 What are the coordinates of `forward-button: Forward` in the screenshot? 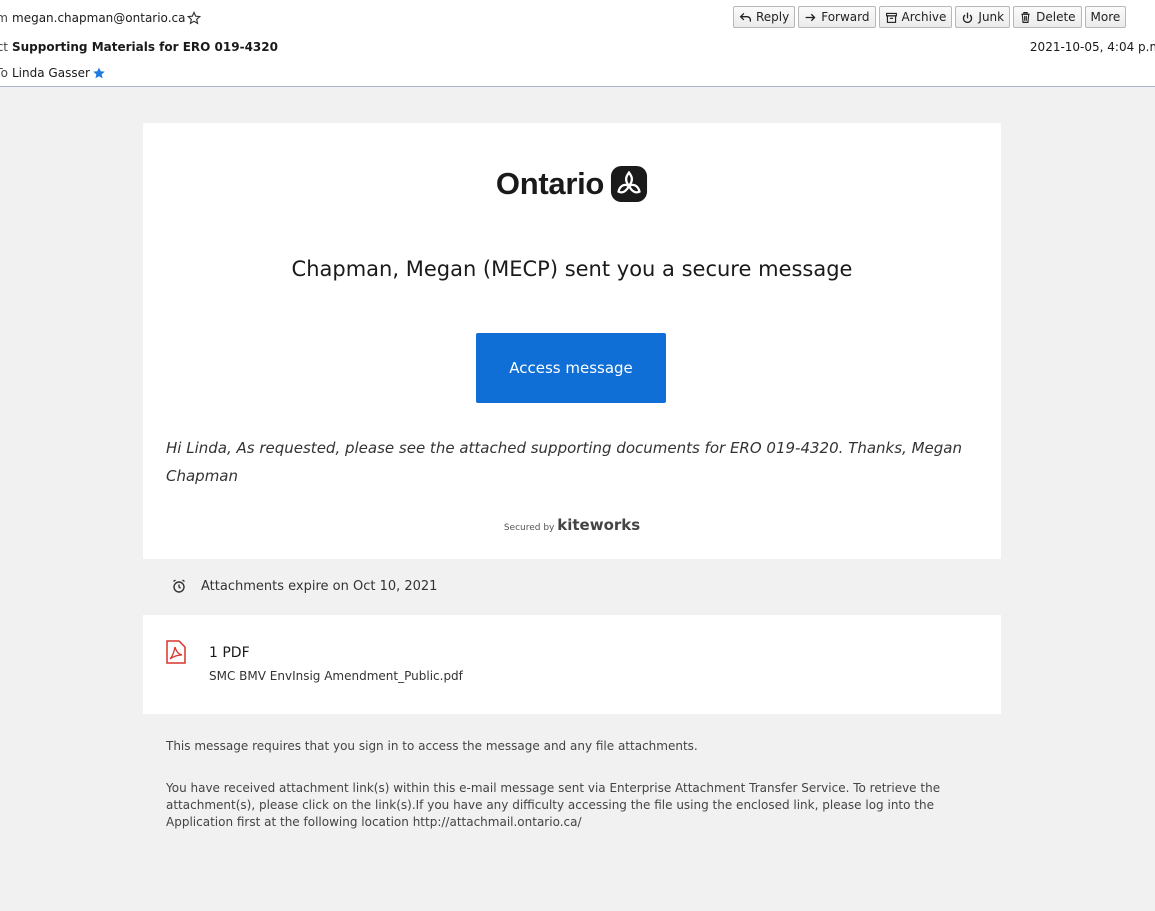 It's located at (837, 17).